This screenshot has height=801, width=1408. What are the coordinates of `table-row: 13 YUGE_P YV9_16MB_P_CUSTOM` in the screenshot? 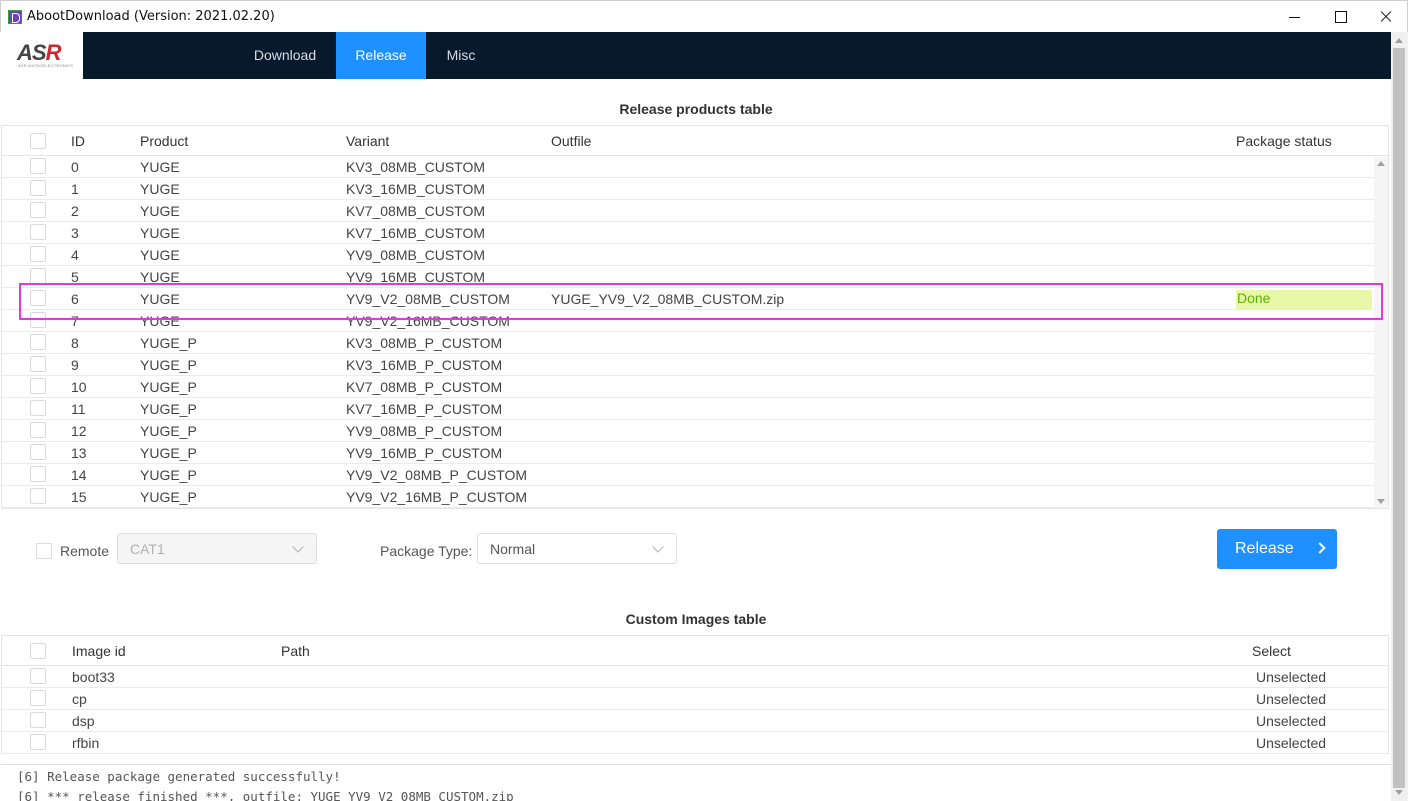 It's located at (695, 453).